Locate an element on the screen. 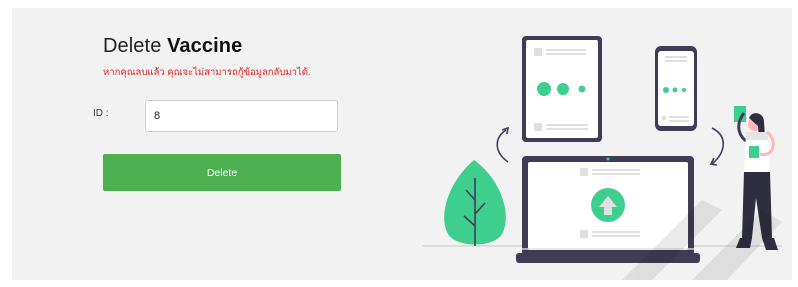 The image size is (798, 287). page-title: Delete Vaccine is located at coordinates (172, 46).